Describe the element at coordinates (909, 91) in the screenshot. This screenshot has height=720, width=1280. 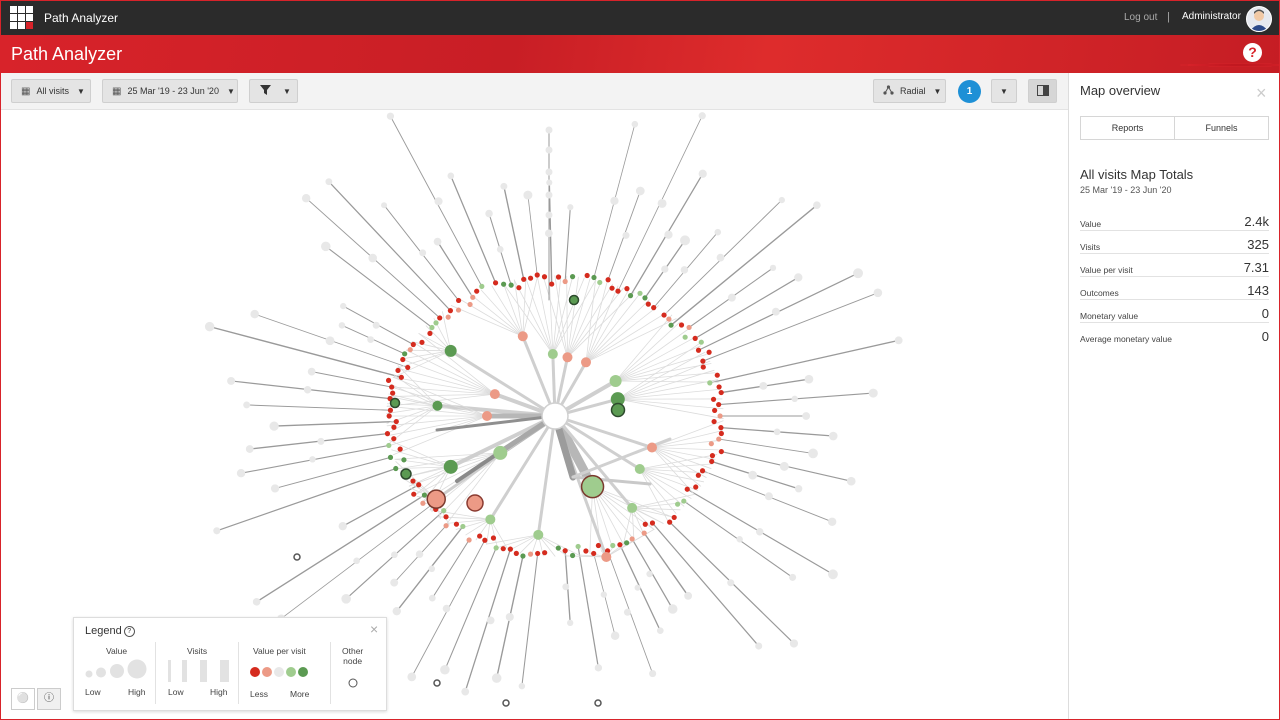
I see `layout-dropdown: Radial ▼` at that location.